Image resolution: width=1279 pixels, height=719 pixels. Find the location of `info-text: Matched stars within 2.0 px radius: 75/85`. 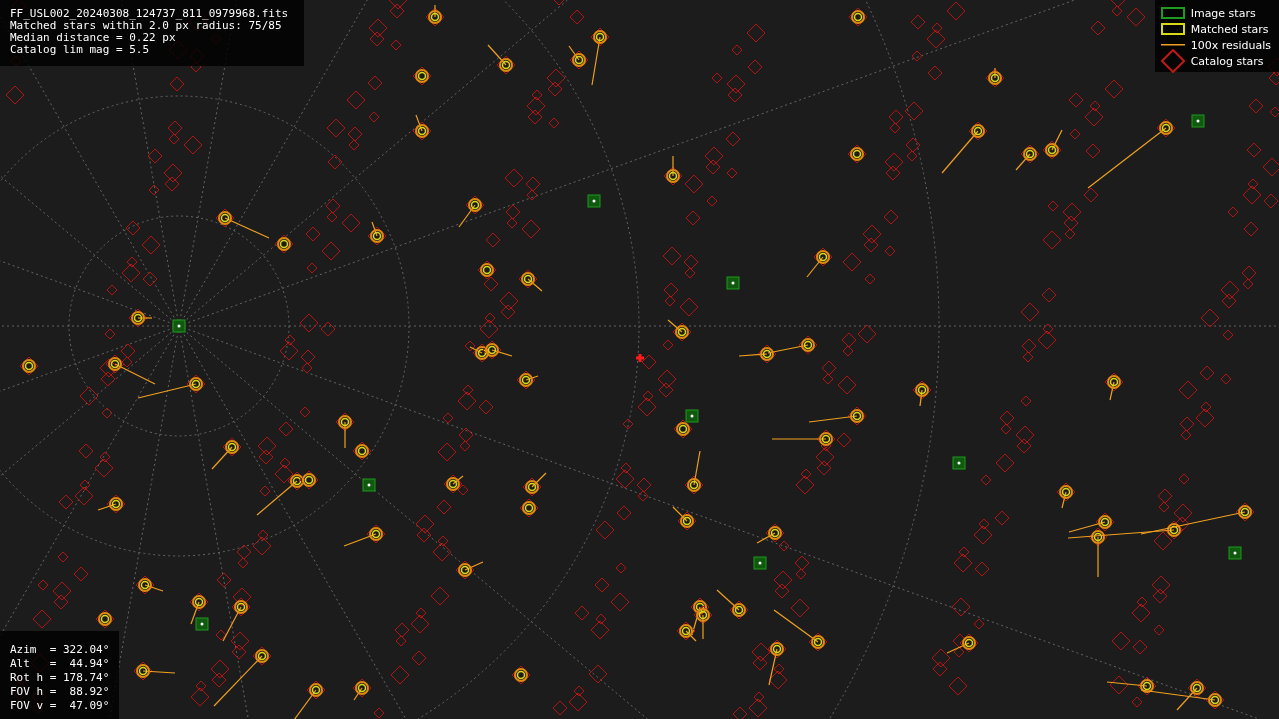

info-text: Matched stars within 2.0 px radius: 75/85 is located at coordinates (146, 26).